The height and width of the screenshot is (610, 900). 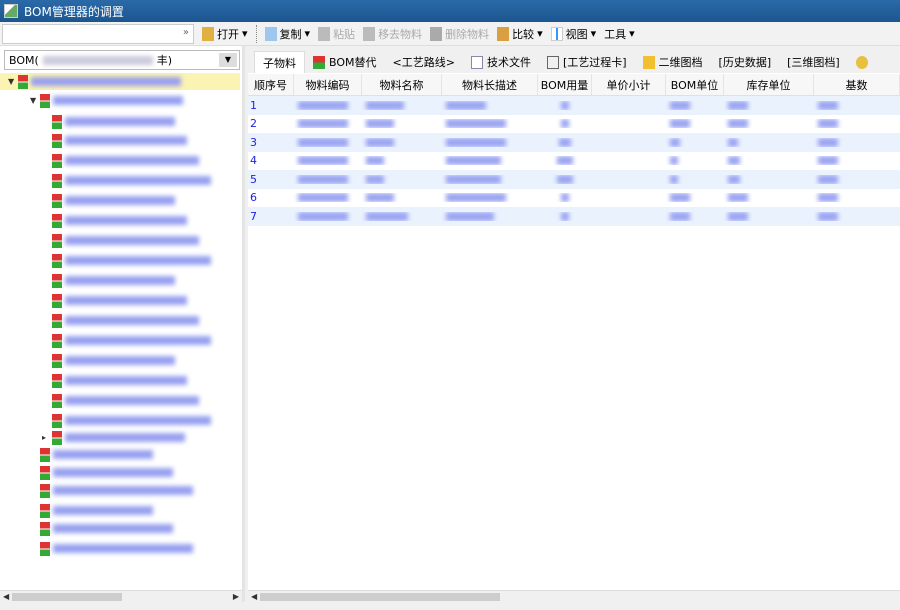 I want to click on chevron-down-icon: ▾, so click(x=593, y=33).